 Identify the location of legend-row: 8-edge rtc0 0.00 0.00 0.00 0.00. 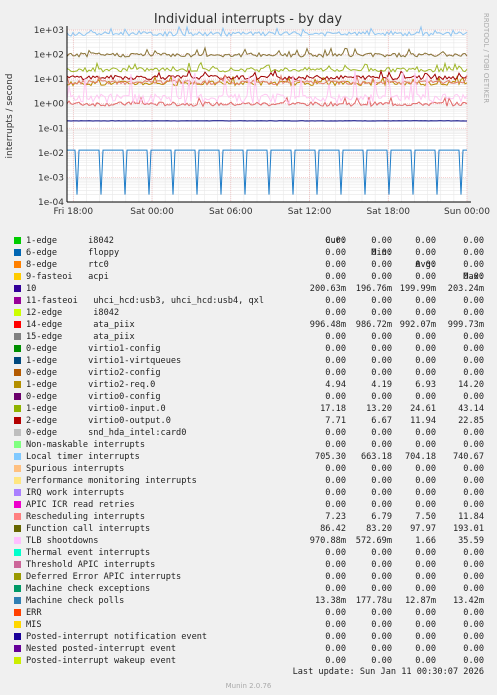
(248, 265).